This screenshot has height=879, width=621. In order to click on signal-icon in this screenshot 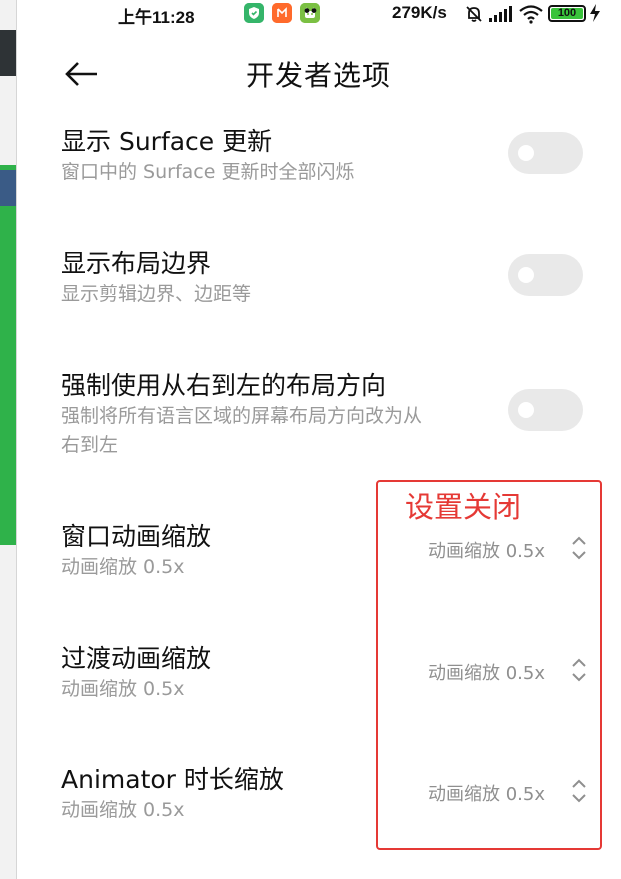, I will do `click(500, 16)`.